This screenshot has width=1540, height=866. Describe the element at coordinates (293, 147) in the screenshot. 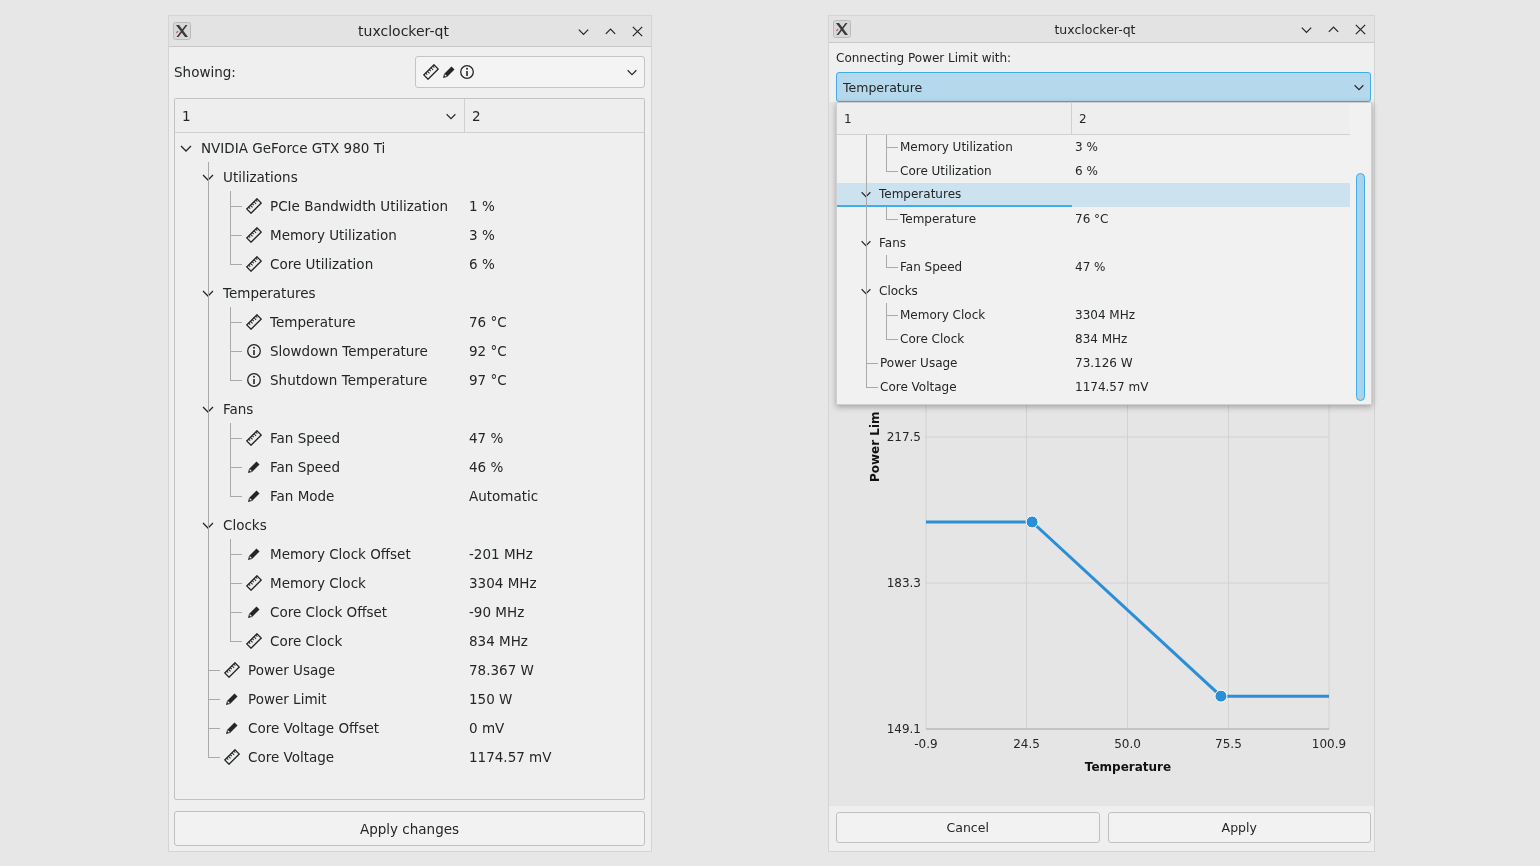

I see `tree-item: NVIDIA GeForce GTX 980 Ti` at that location.